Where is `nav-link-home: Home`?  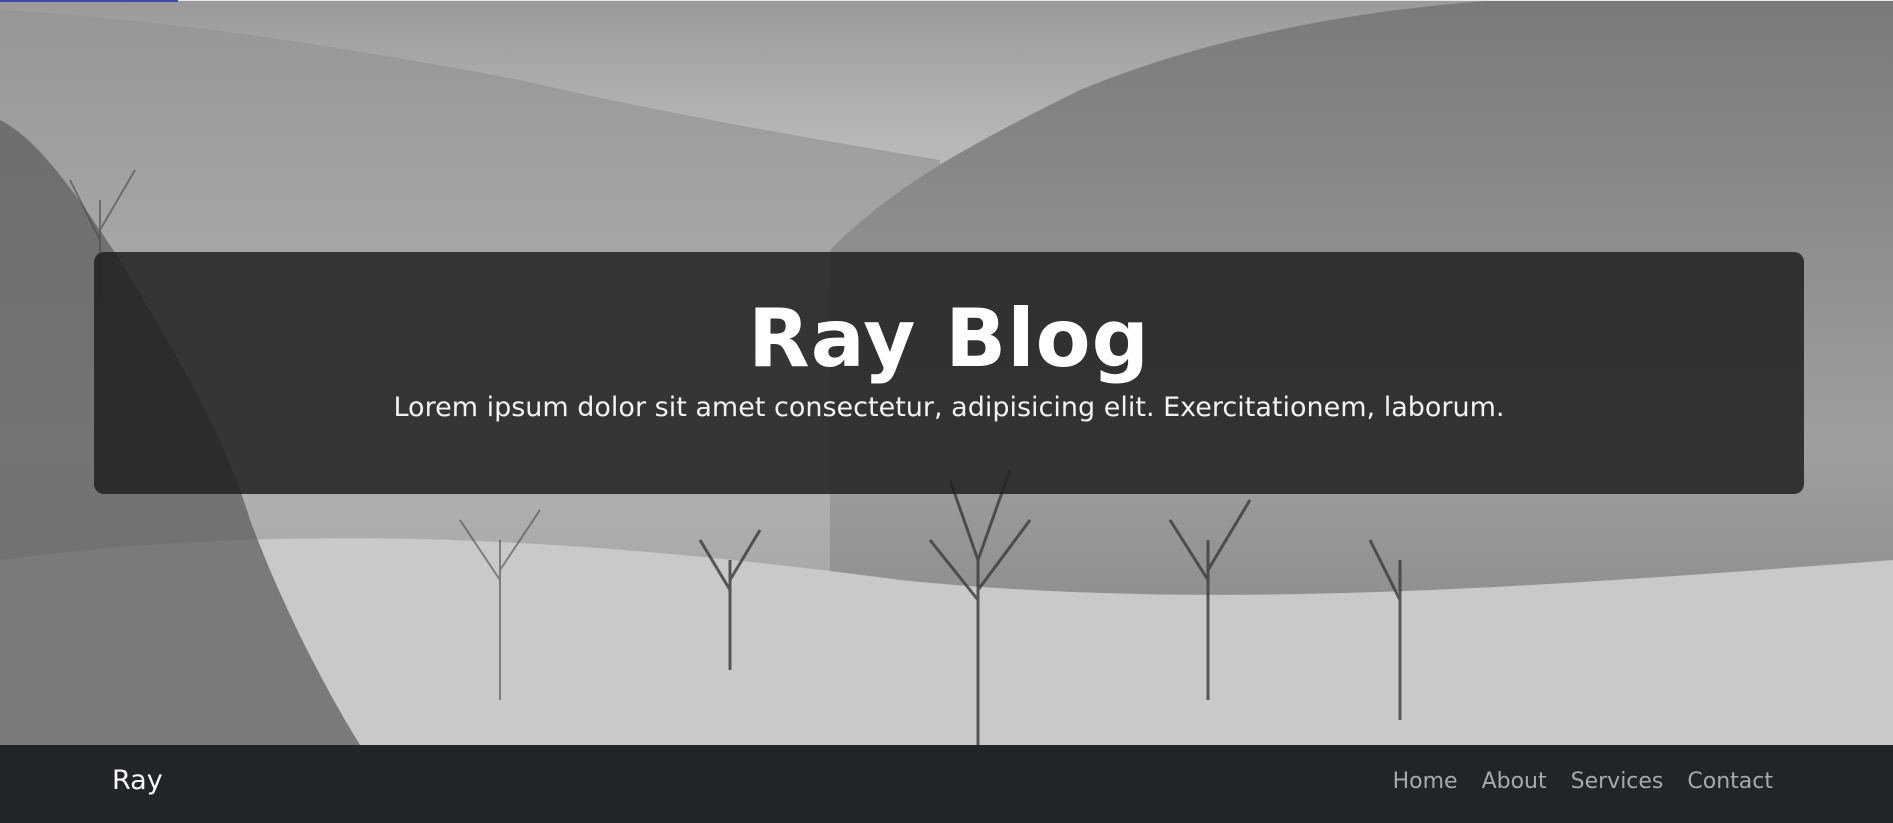
nav-link-home: Home is located at coordinates (1425, 781).